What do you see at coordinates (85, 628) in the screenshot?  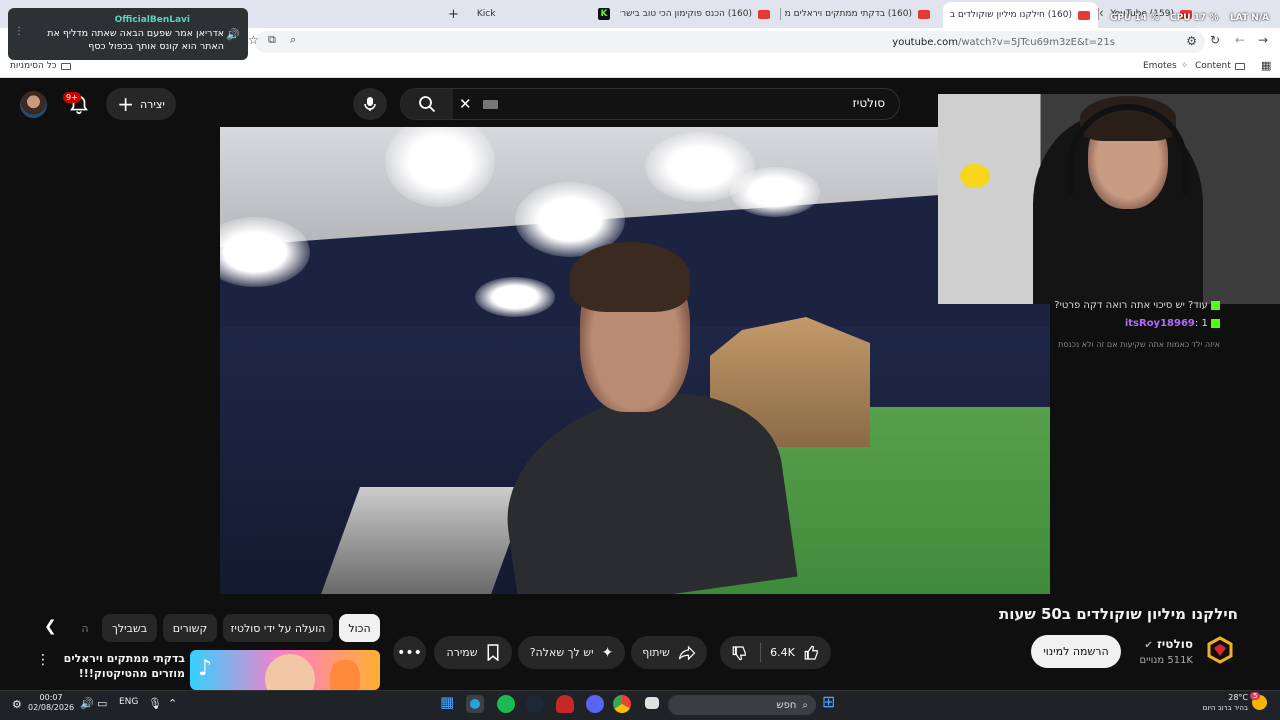 I see `chip-partial: ה` at bounding box center [85, 628].